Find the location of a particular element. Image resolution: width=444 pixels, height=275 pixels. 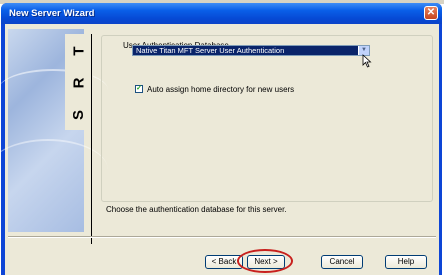

mouse-cursor-icon is located at coordinates (367, 61).